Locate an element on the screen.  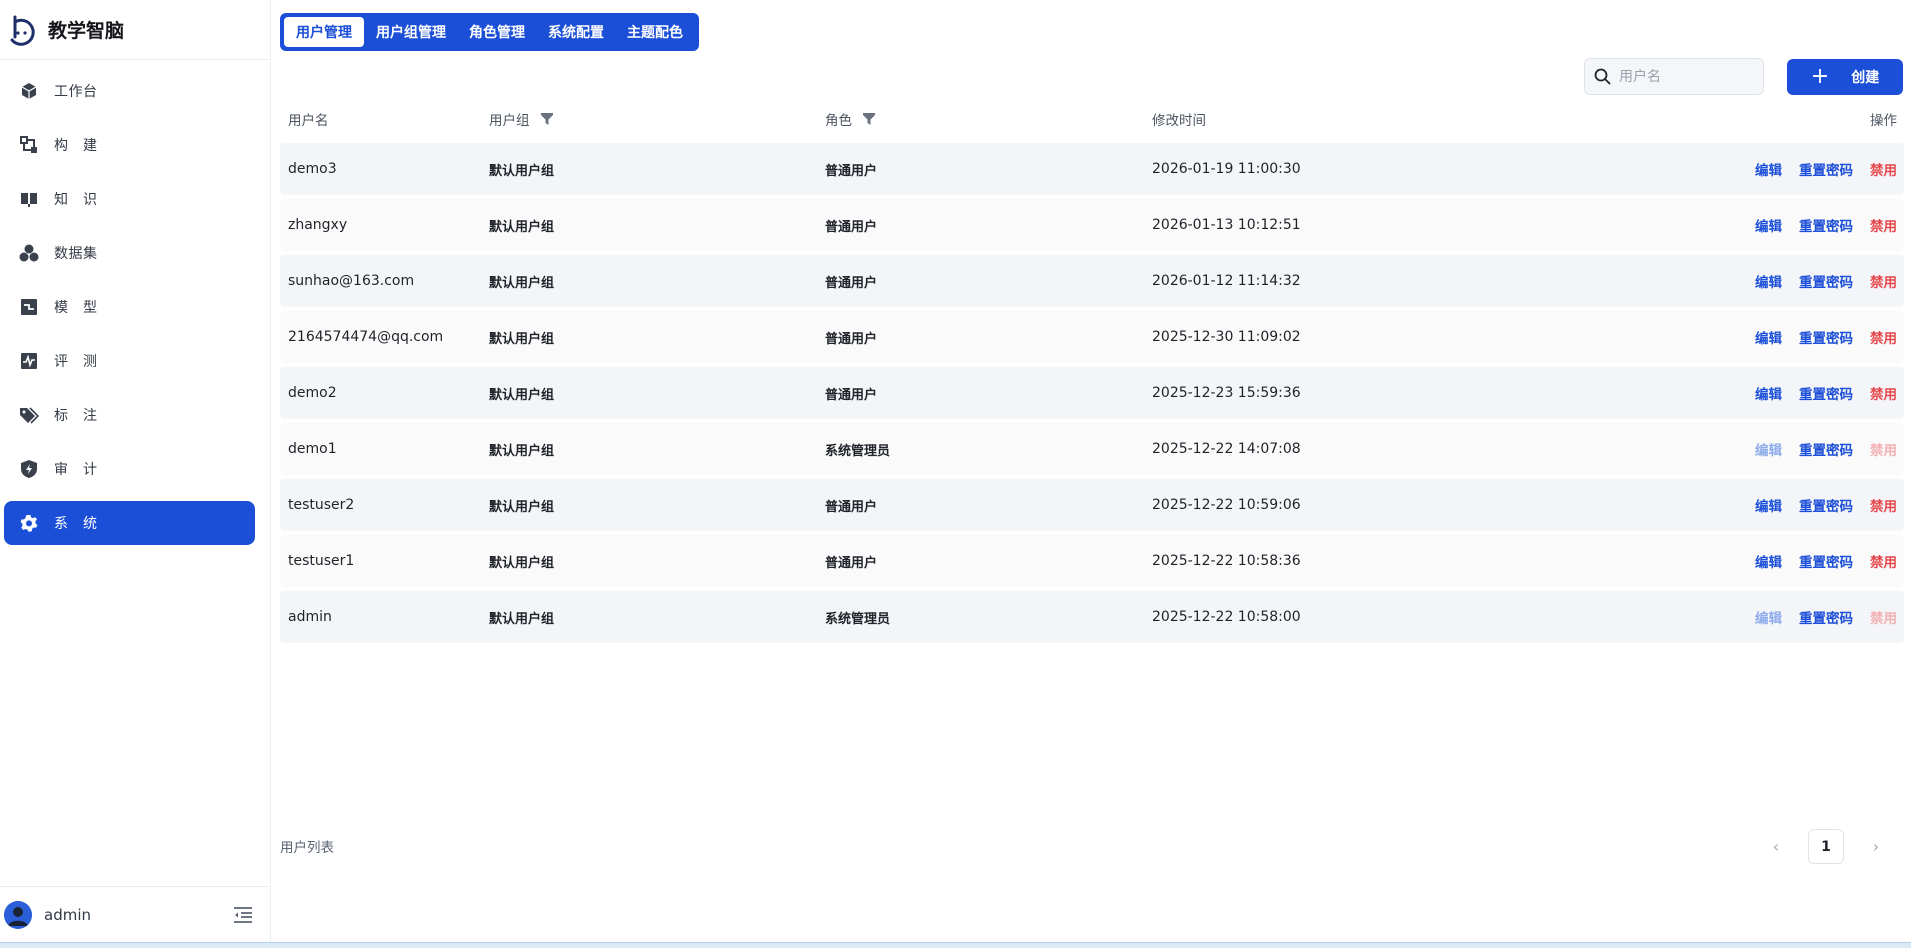
tab-theme-colors: 主题配色 is located at coordinates (655, 32).